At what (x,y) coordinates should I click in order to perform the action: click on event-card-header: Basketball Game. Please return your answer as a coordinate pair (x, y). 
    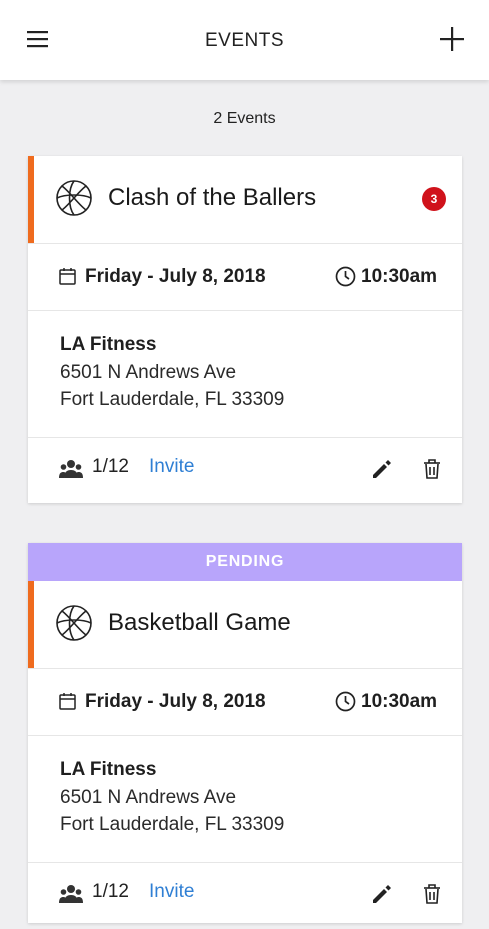
    Looking at the image, I should click on (245, 625).